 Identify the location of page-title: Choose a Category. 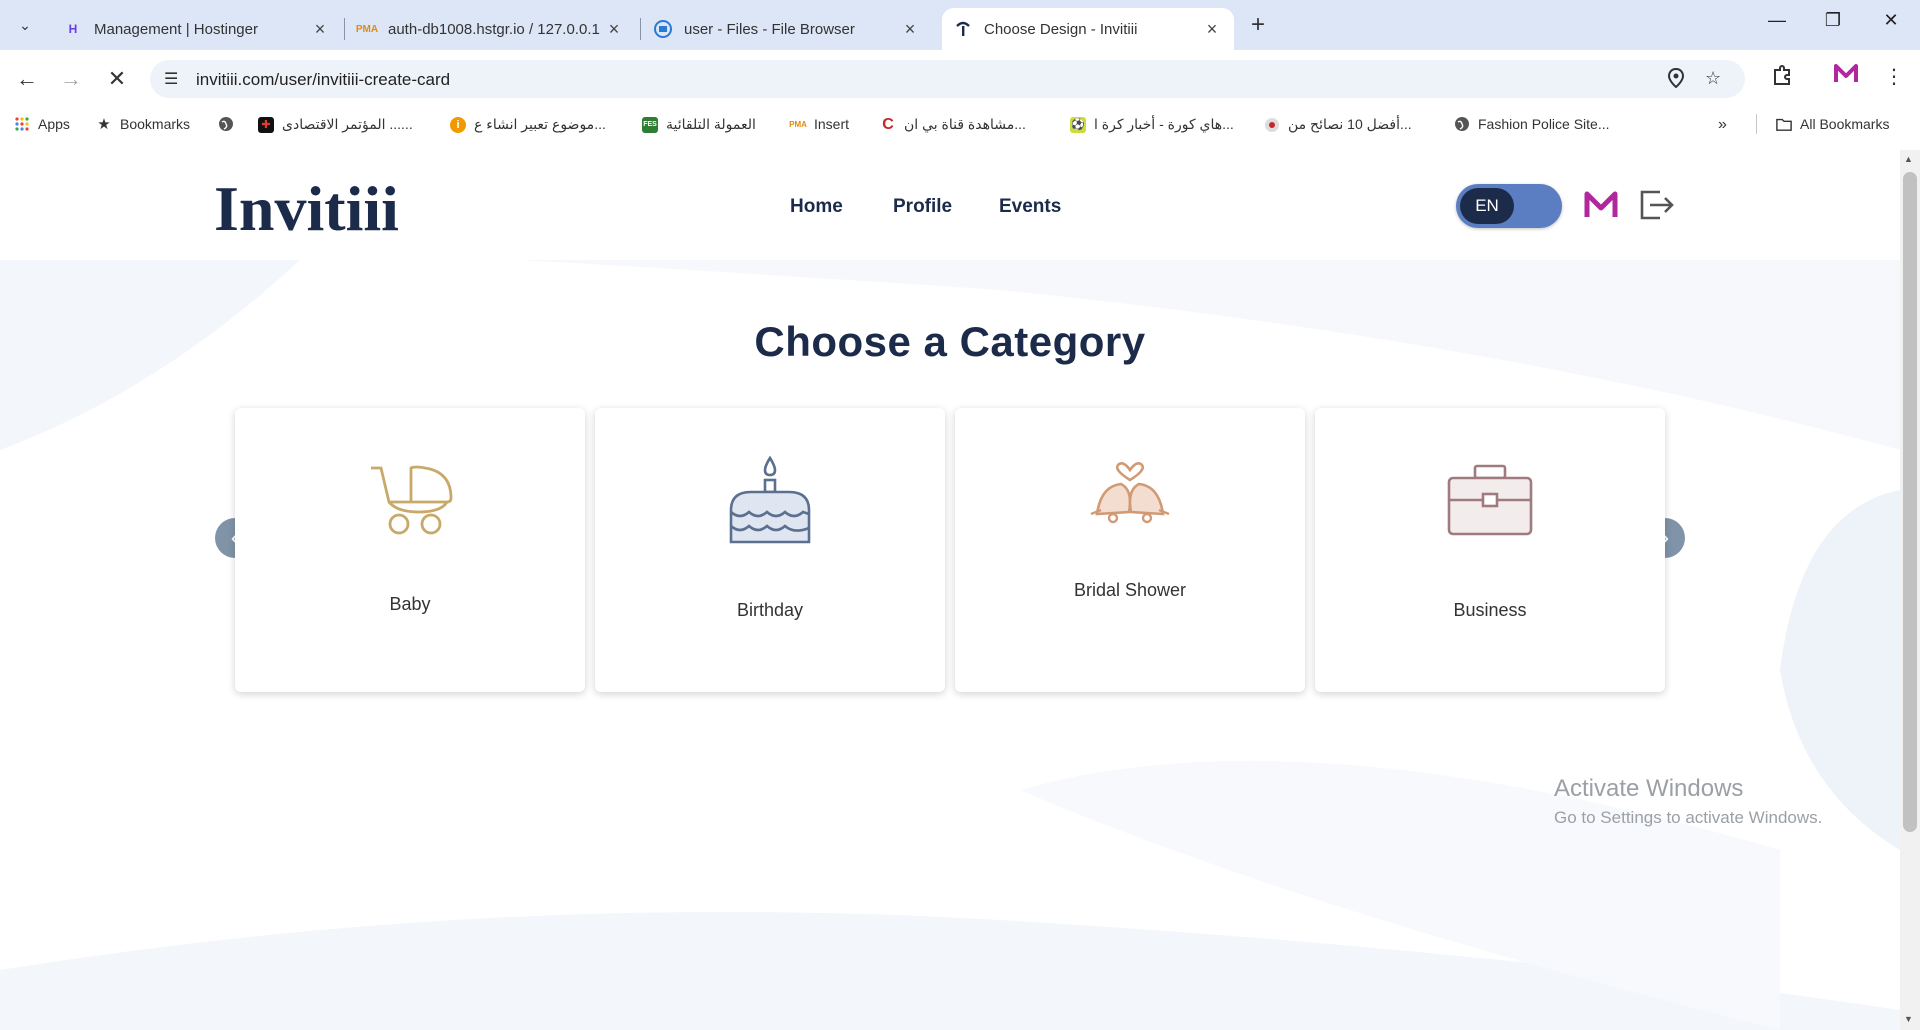
(950, 341).